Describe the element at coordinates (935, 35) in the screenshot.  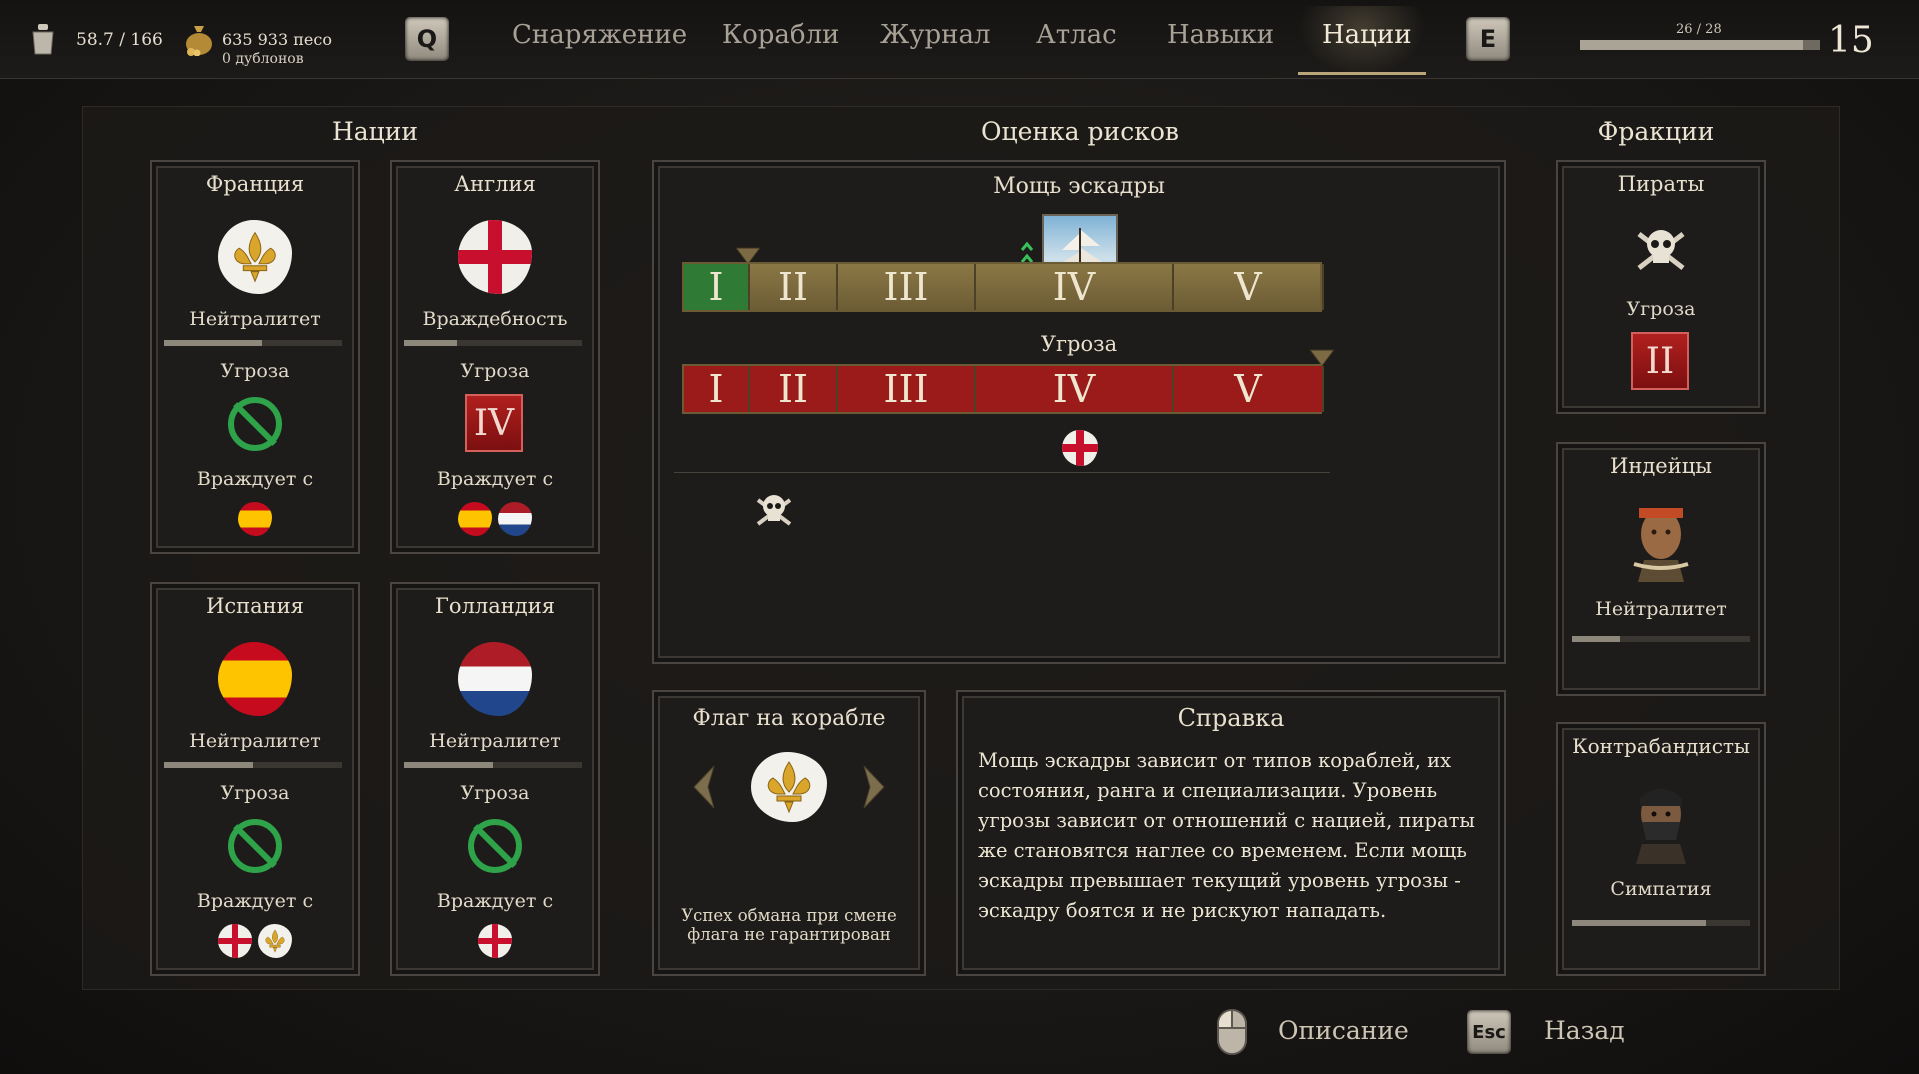
I see `tab-journal: Журнал` at that location.